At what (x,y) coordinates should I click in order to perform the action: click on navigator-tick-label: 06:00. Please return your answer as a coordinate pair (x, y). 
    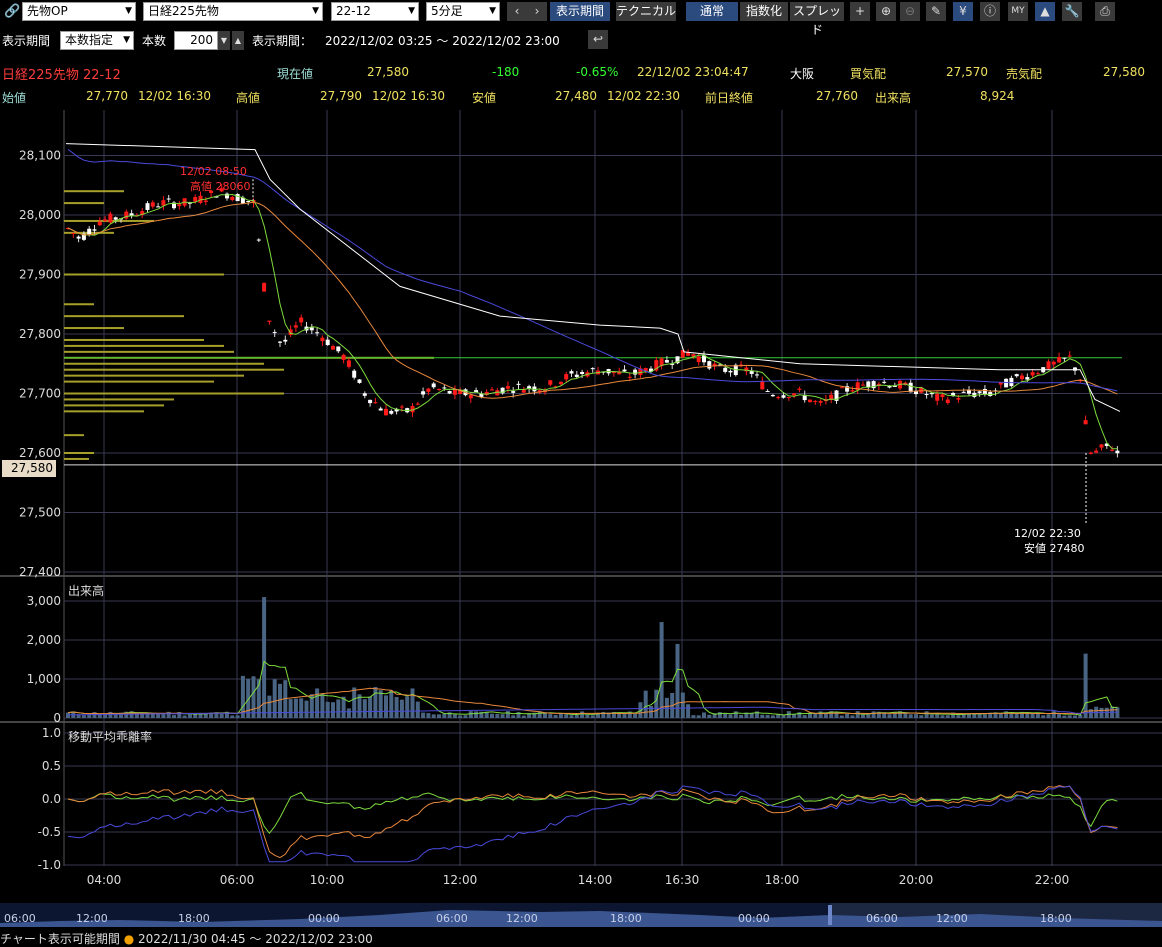
    Looking at the image, I should click on (20, 918).